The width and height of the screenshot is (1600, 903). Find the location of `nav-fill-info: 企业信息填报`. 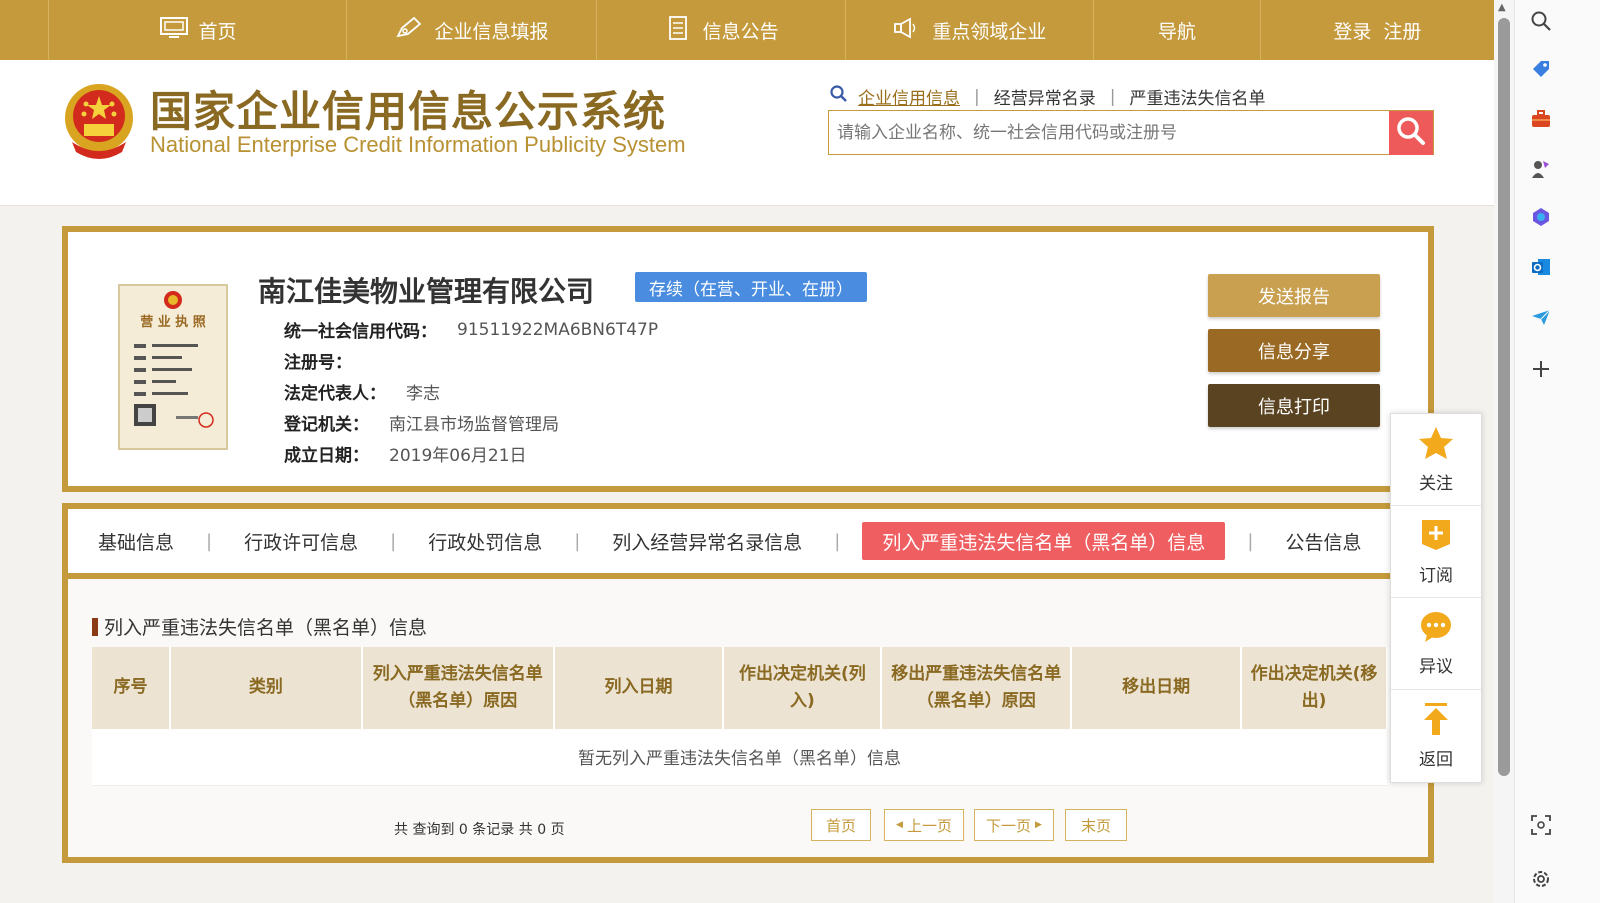

nav-fill-info: 企业信息填报 is located at coordinates (471, 30).